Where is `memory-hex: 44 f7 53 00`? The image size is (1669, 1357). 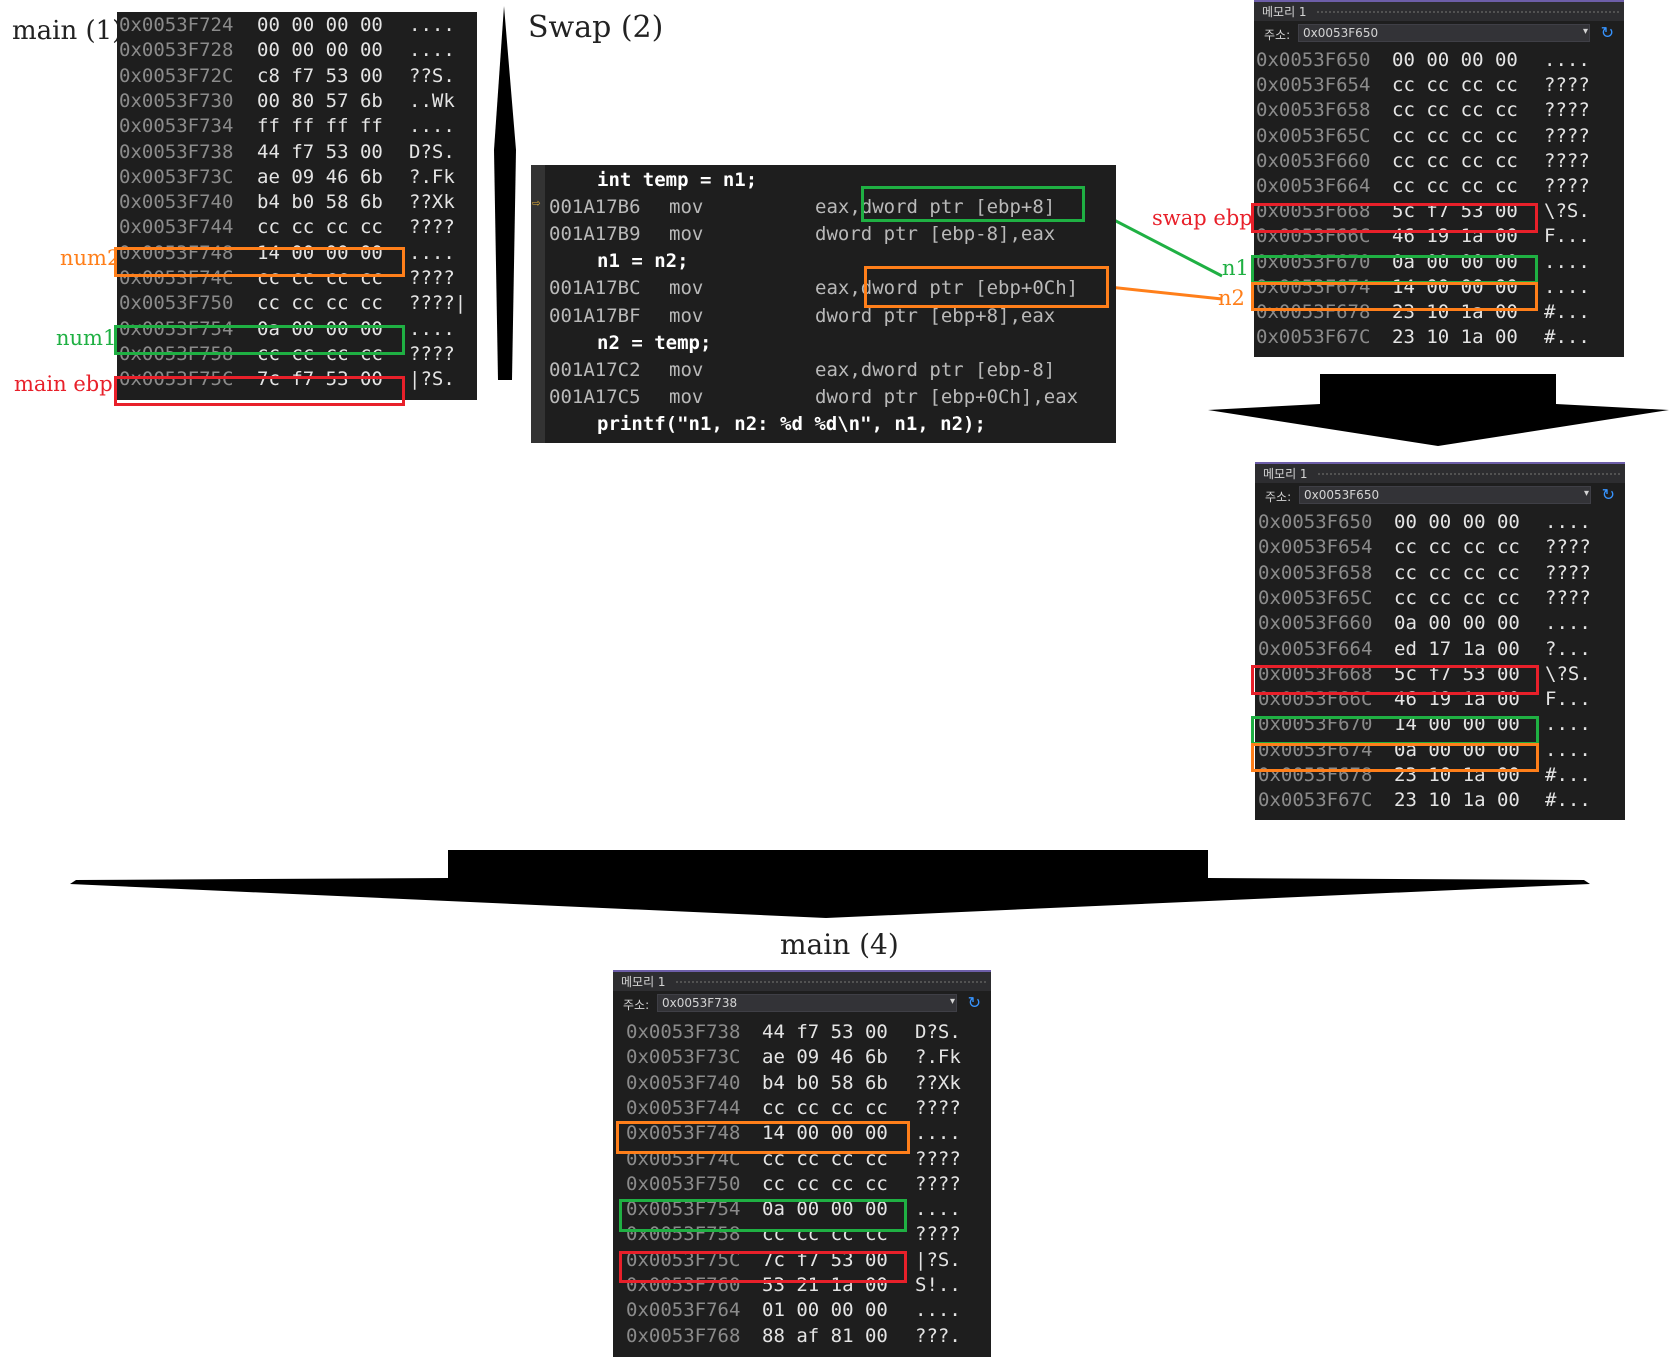 memory-hex: 44 f7 53 00 is located at coordinates (825, 1032).